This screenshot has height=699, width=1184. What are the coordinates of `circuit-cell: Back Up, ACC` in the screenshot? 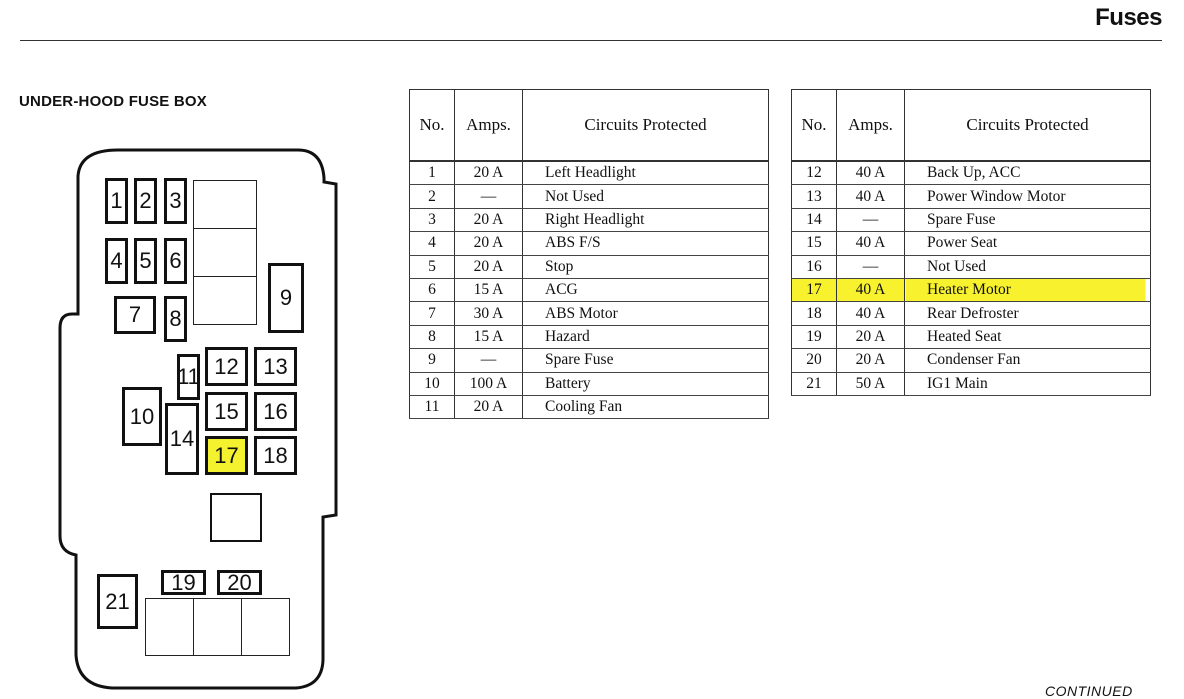 It's located at (1027, 173).